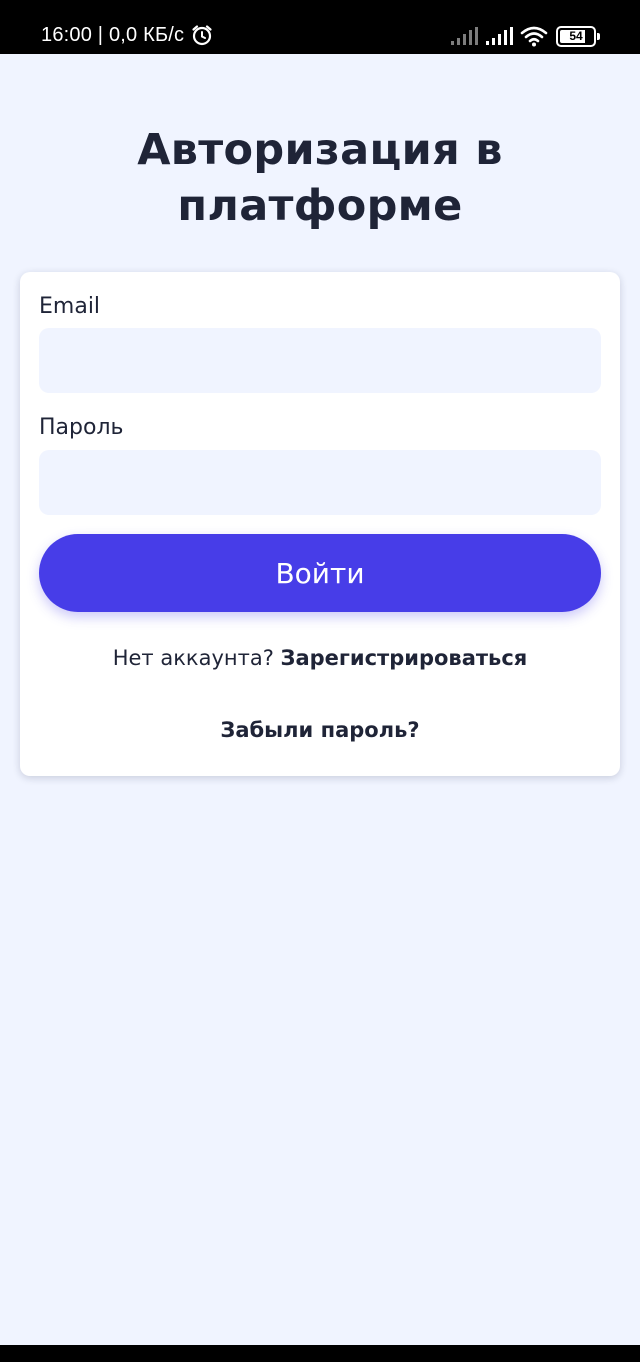 This screenshot has height=1362, width=640. Describe the element at coordinates (320, 1353) in the screenshot. I see `navigation-bar` at that location.